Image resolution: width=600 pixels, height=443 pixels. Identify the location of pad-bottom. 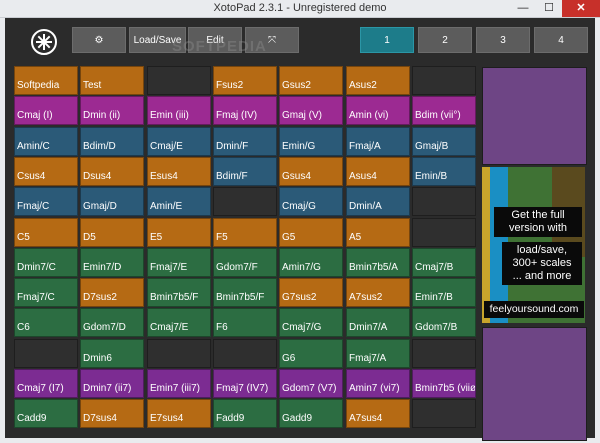
(534, 384).